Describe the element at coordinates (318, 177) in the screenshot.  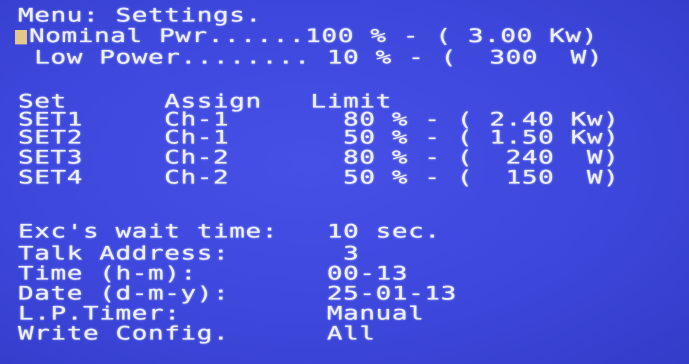
I see `set-row-4: SET4 Ch-2 50 % - ( 150 W)` at that location.